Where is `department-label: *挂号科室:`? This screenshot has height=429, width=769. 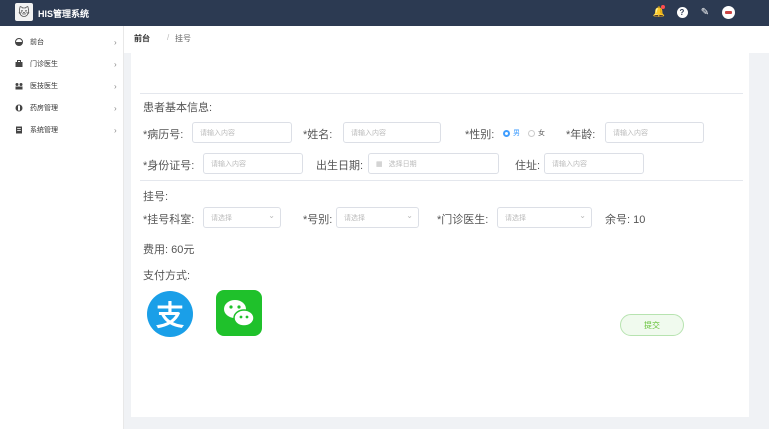 department-label: *挂号科室: is located at coordinates (169, 220).